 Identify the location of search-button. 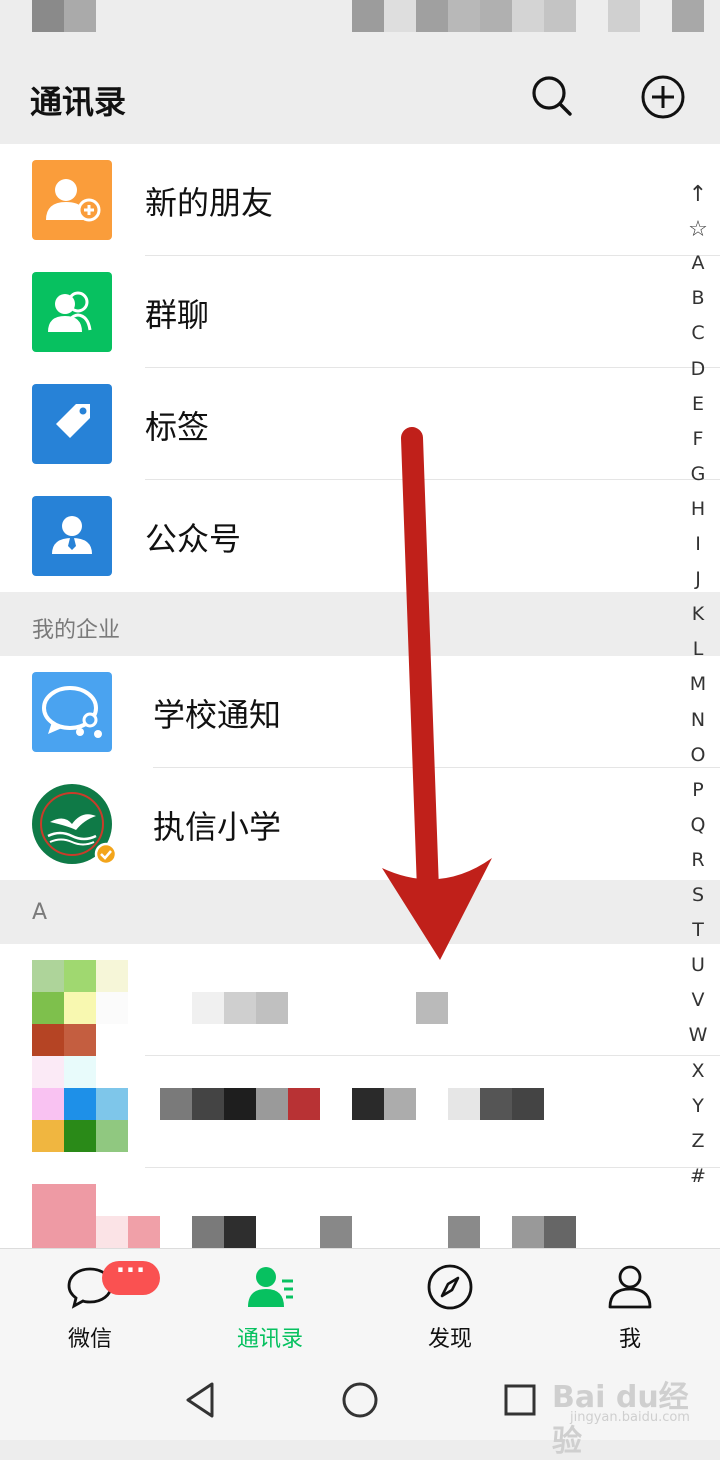
(552, 96).